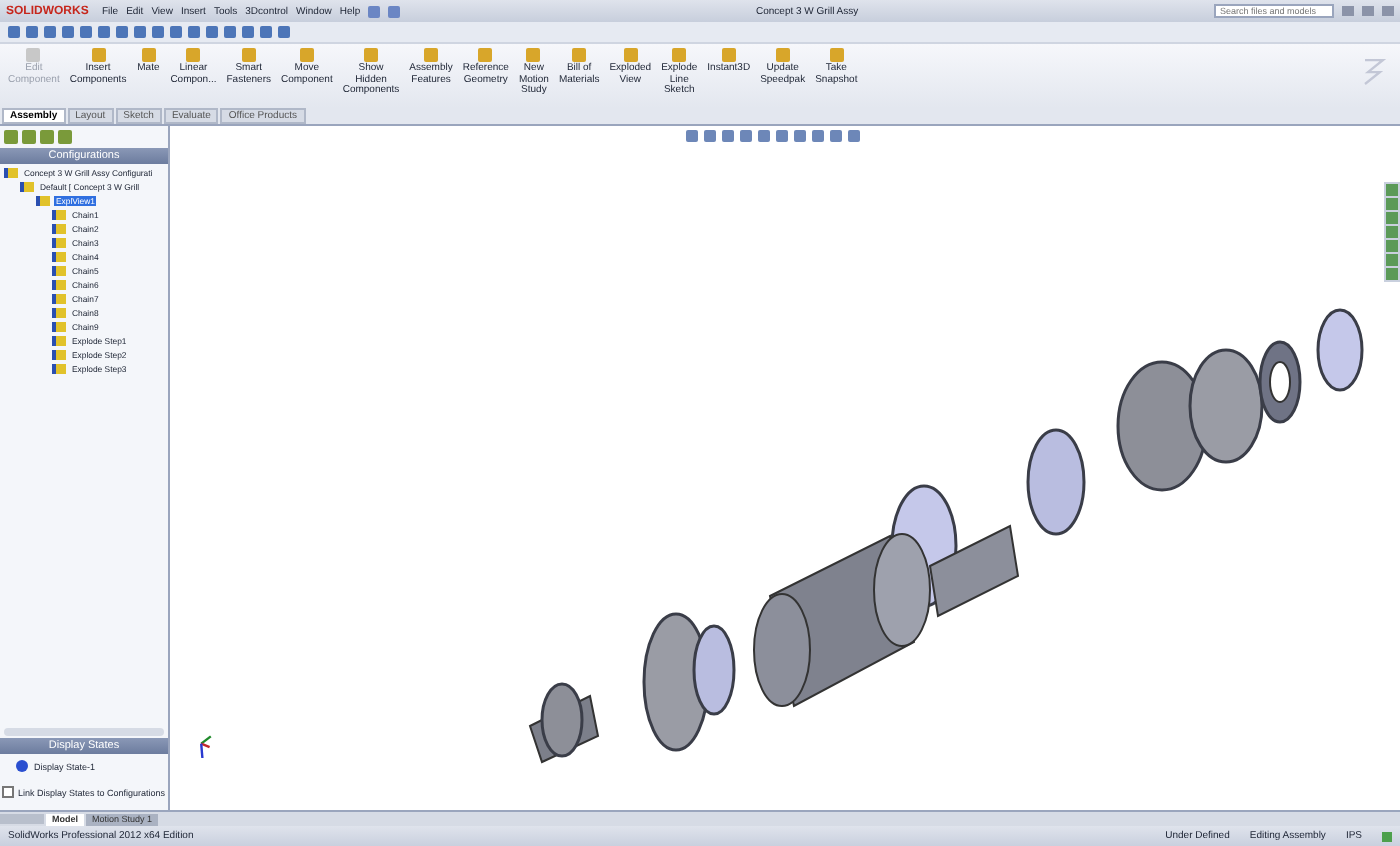 The image size is (1400, 846). Describe the element at coordinates (84, 732) in the screenshot. I see `horizontal-scrollbar` at that location.